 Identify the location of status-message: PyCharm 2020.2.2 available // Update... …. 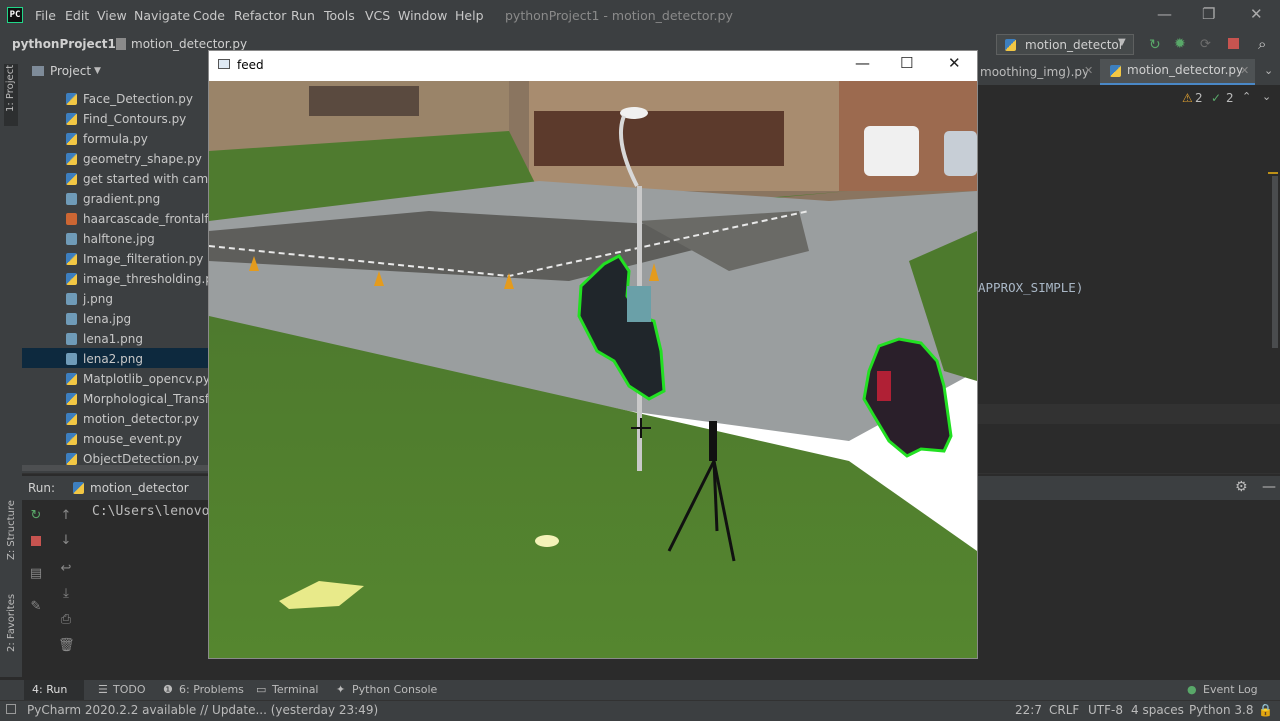
(202, 710).